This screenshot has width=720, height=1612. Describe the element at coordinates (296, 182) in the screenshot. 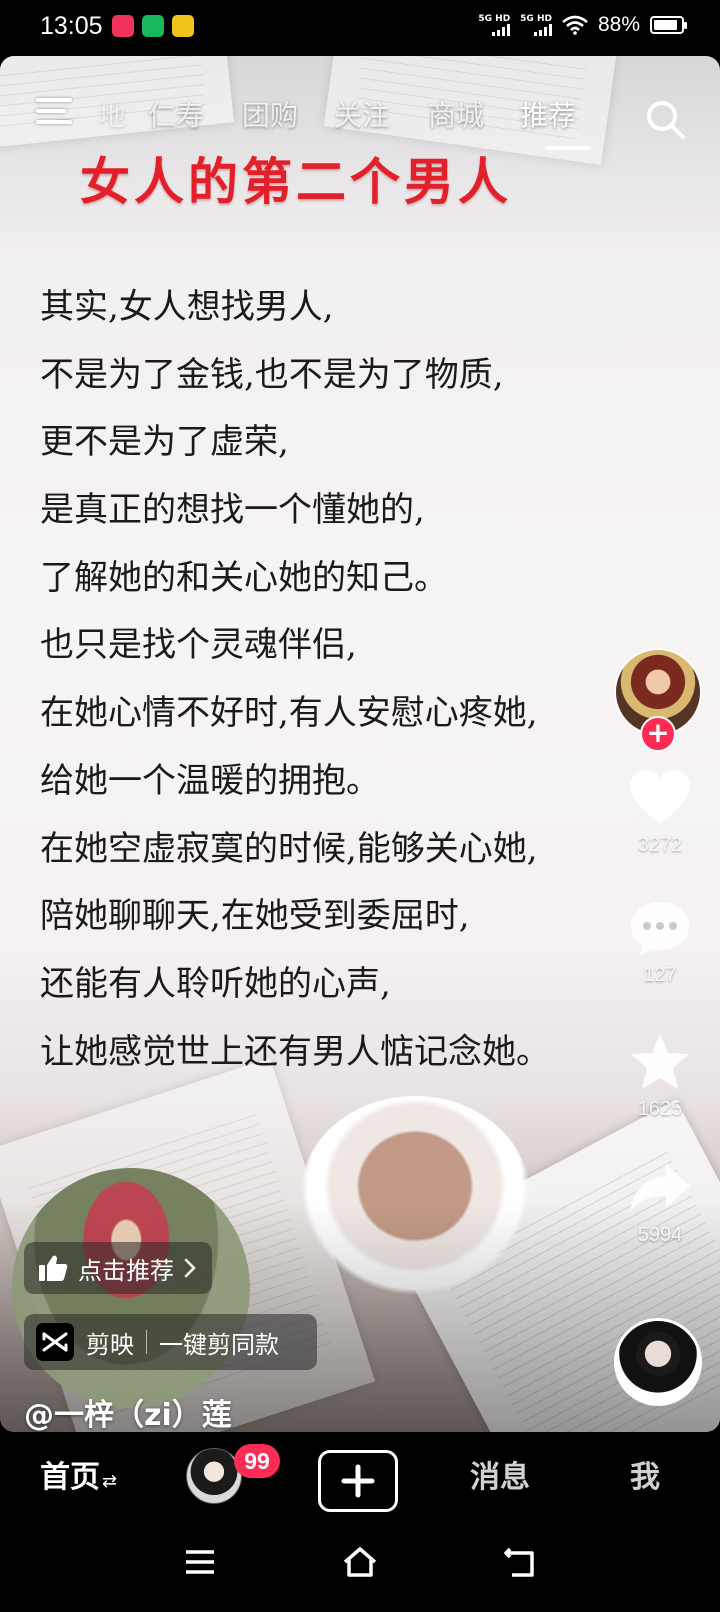

I see `post-title: 女人的第二个男人` at that location.